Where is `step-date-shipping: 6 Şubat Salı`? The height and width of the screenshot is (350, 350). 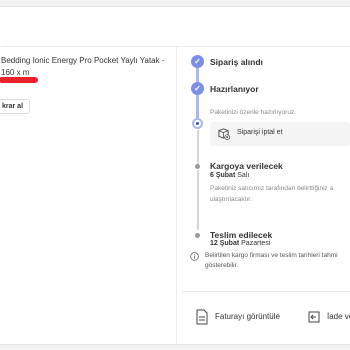
step-date-shipping: 6 Şubat Salı is located at coordinates (229, 175).